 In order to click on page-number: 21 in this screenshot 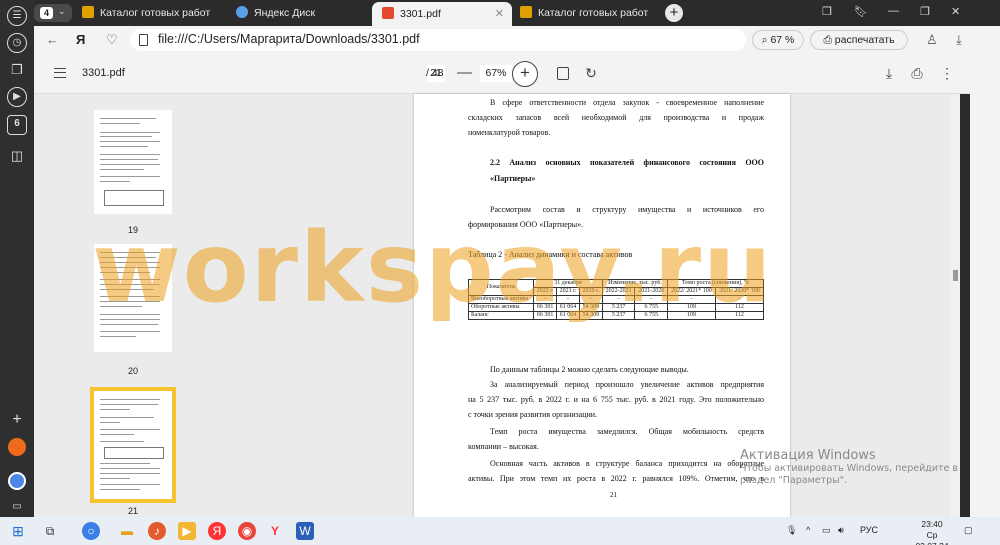, I will do `click(613, 495)`.